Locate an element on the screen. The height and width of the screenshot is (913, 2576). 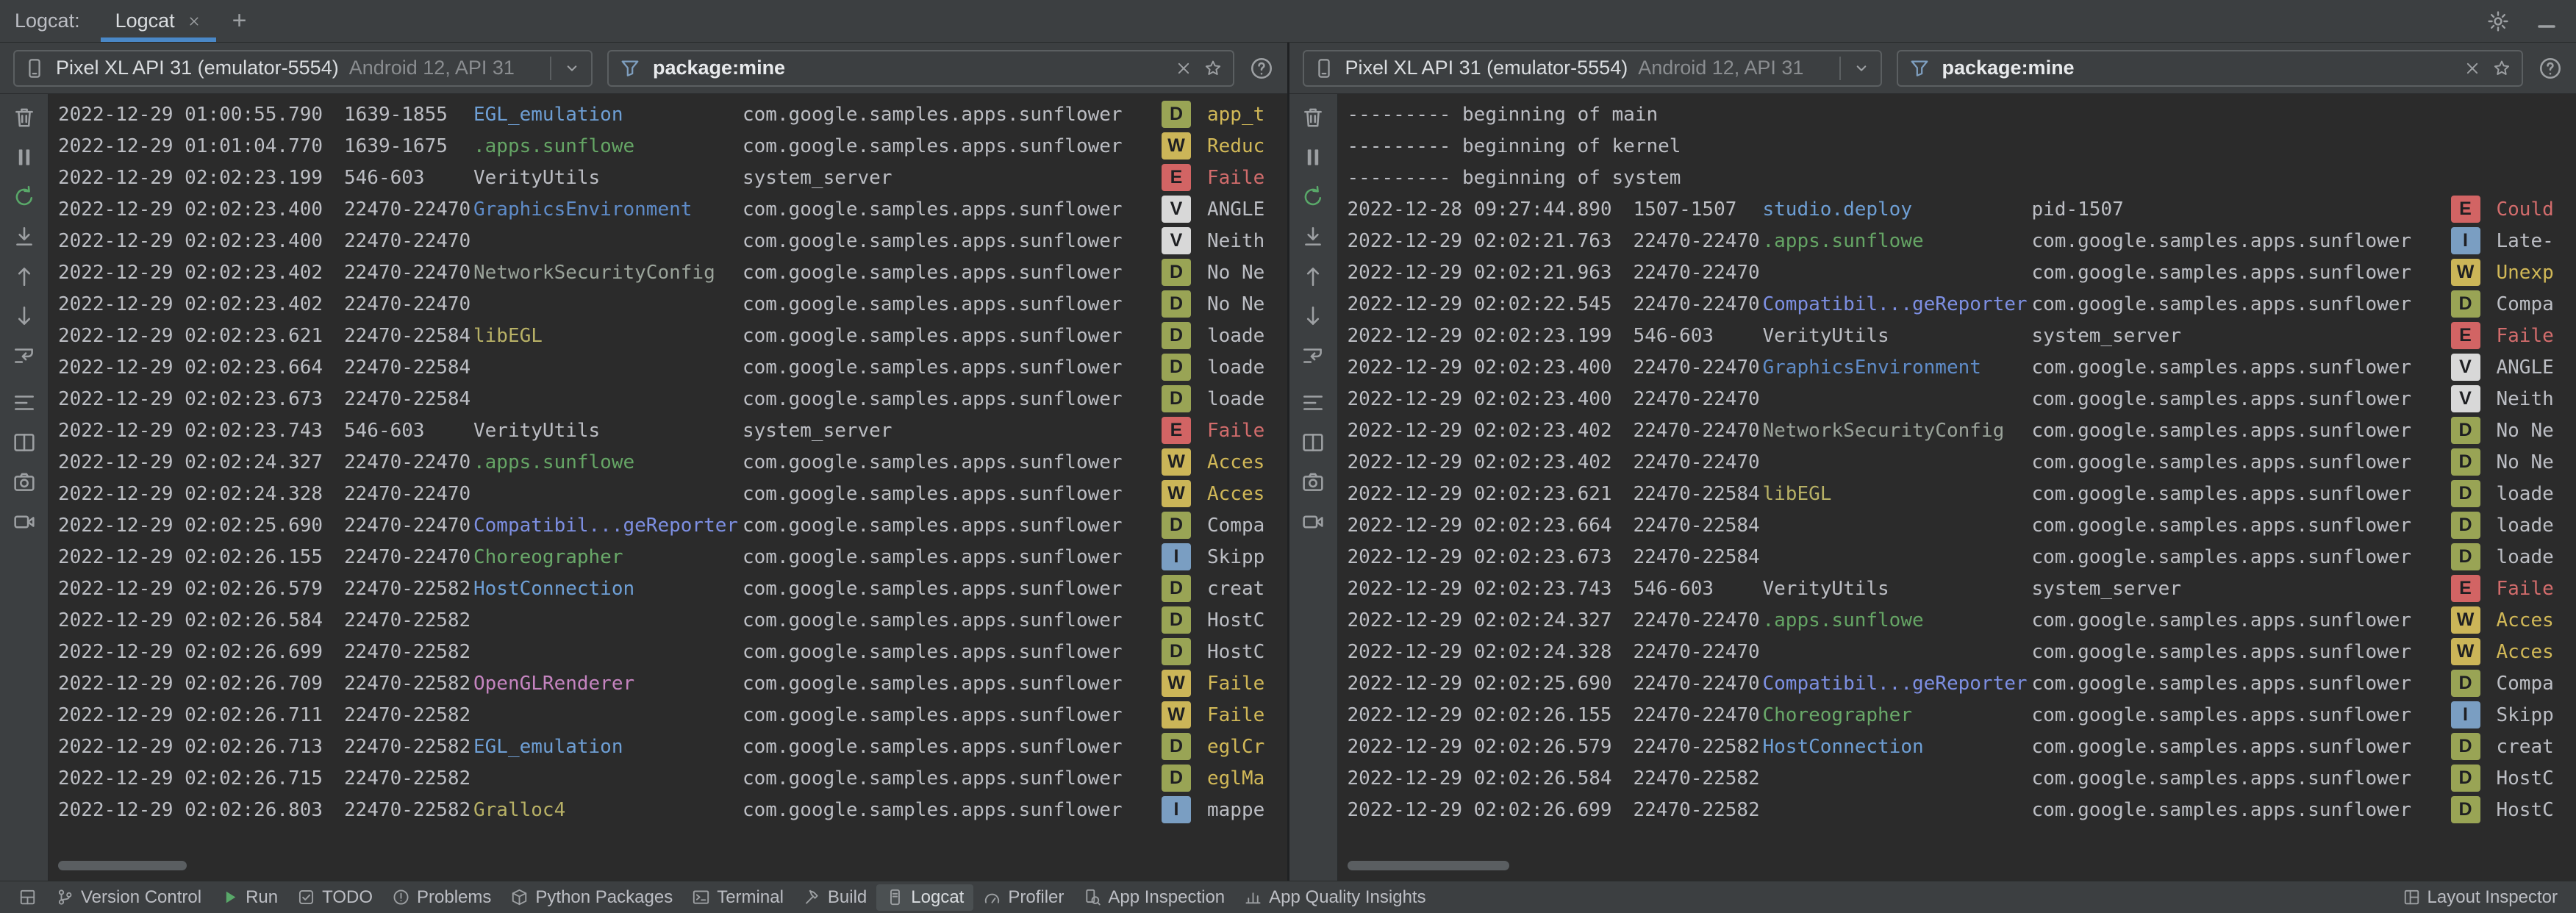
log-row: --------- beginning of system is located at coordinates (1957, 178).